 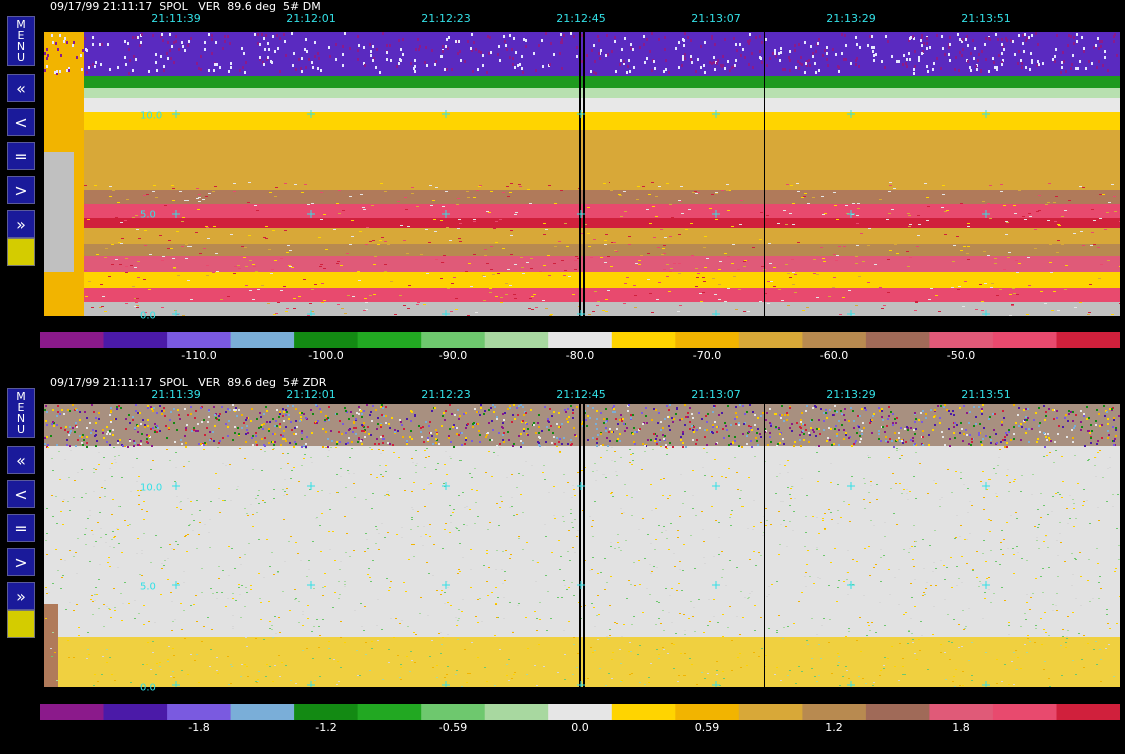 What do you see at coordinates (453, 727) in the screenshot?
I see `scale-label: -0.59` at bounding box center [453, 727].